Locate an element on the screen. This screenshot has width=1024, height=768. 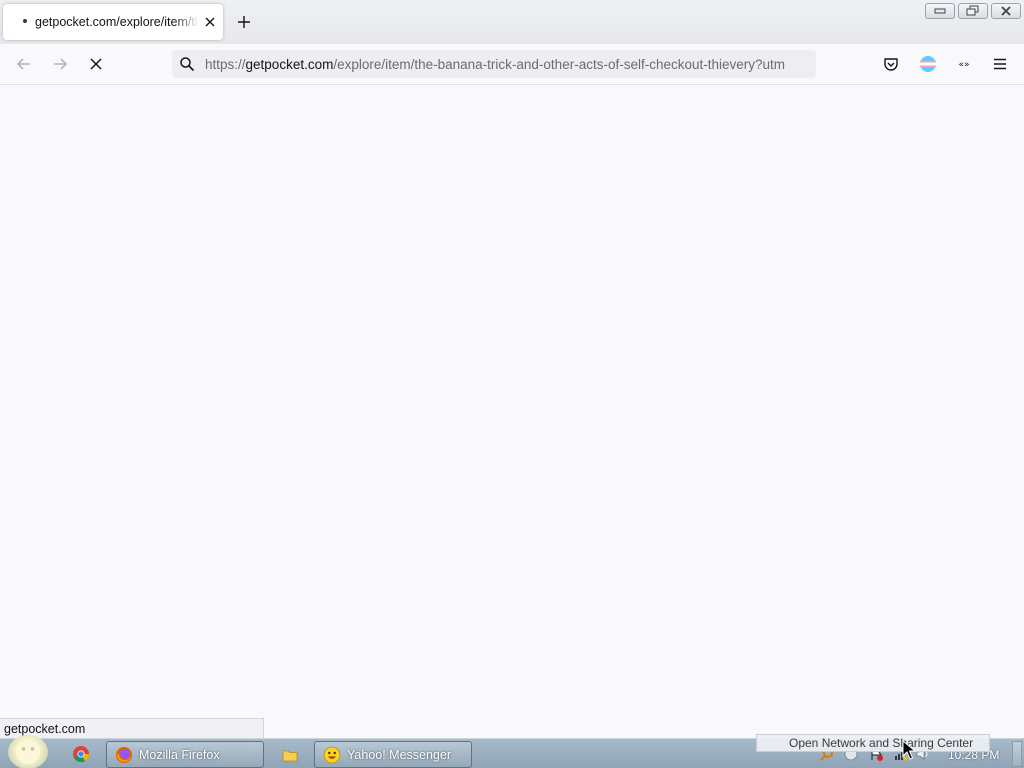
taskbar-item-yahoo-messenger: Yahoo! Messenger is located at coordinates (393, 754).